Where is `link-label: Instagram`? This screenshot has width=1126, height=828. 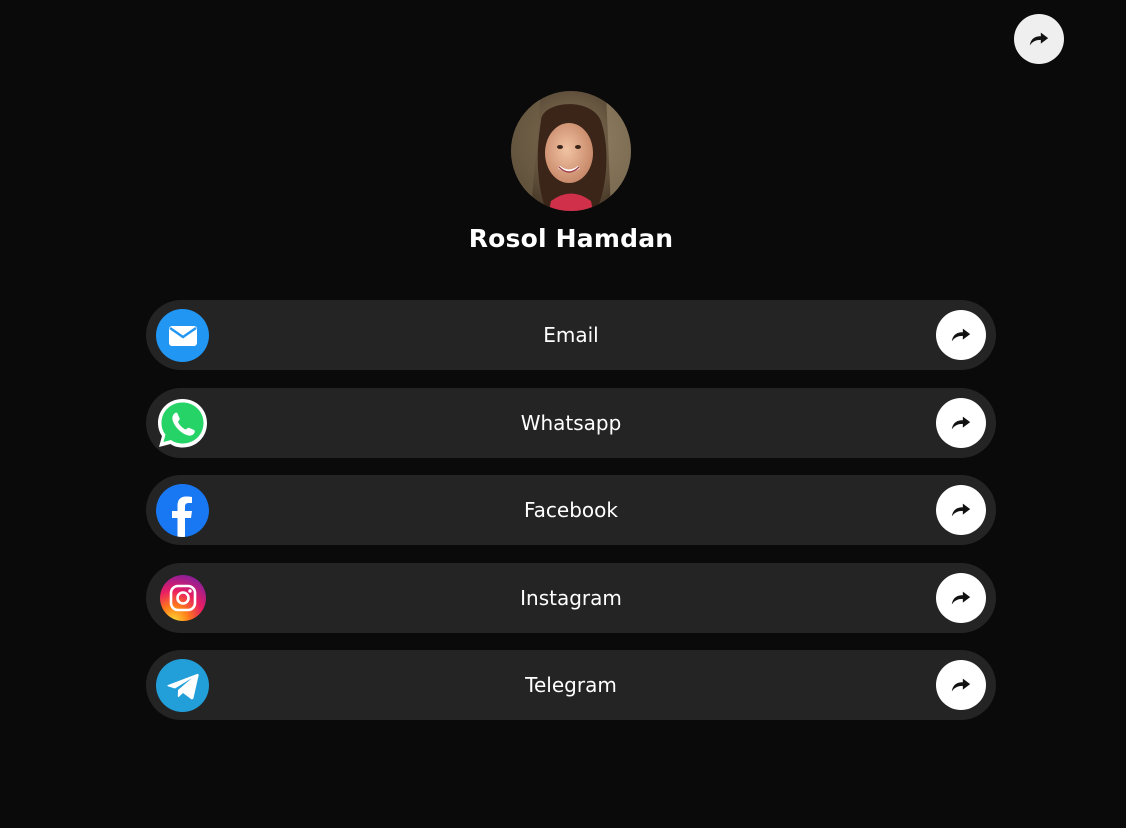
link-label: Instagram is located at coordinates (571, 597).